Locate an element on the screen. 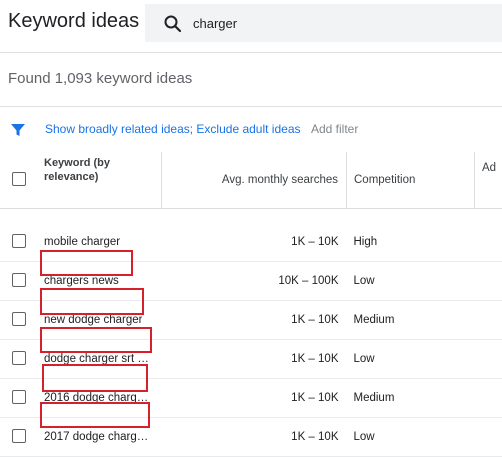 This screenshot has width=502, height=457. table-row: dodge charger srt … 1K – 10K Low is located at coordinates (251, 359).